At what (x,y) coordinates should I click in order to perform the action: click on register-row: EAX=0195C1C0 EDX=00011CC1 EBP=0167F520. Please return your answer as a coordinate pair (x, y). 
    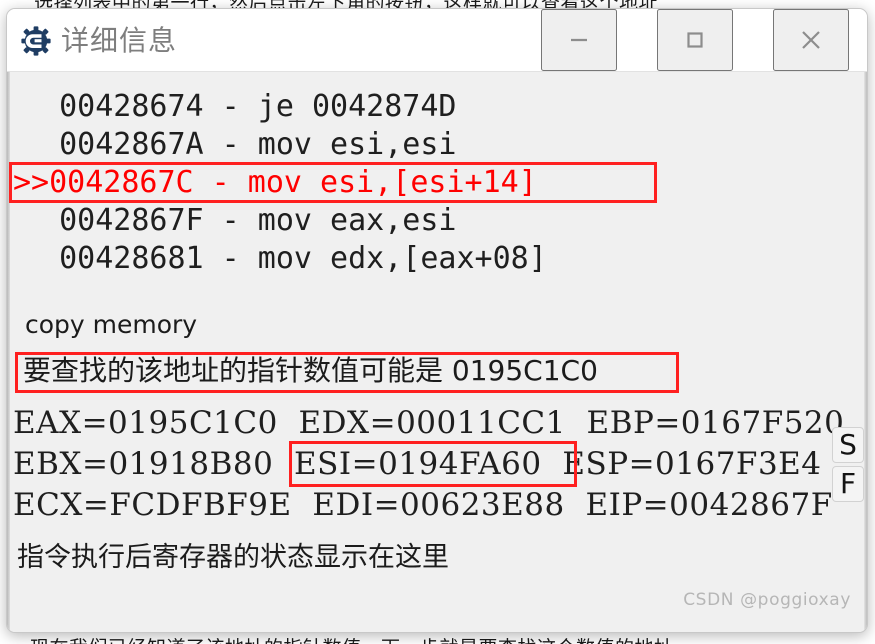
    Looking at the image, I should click on (429, 423).